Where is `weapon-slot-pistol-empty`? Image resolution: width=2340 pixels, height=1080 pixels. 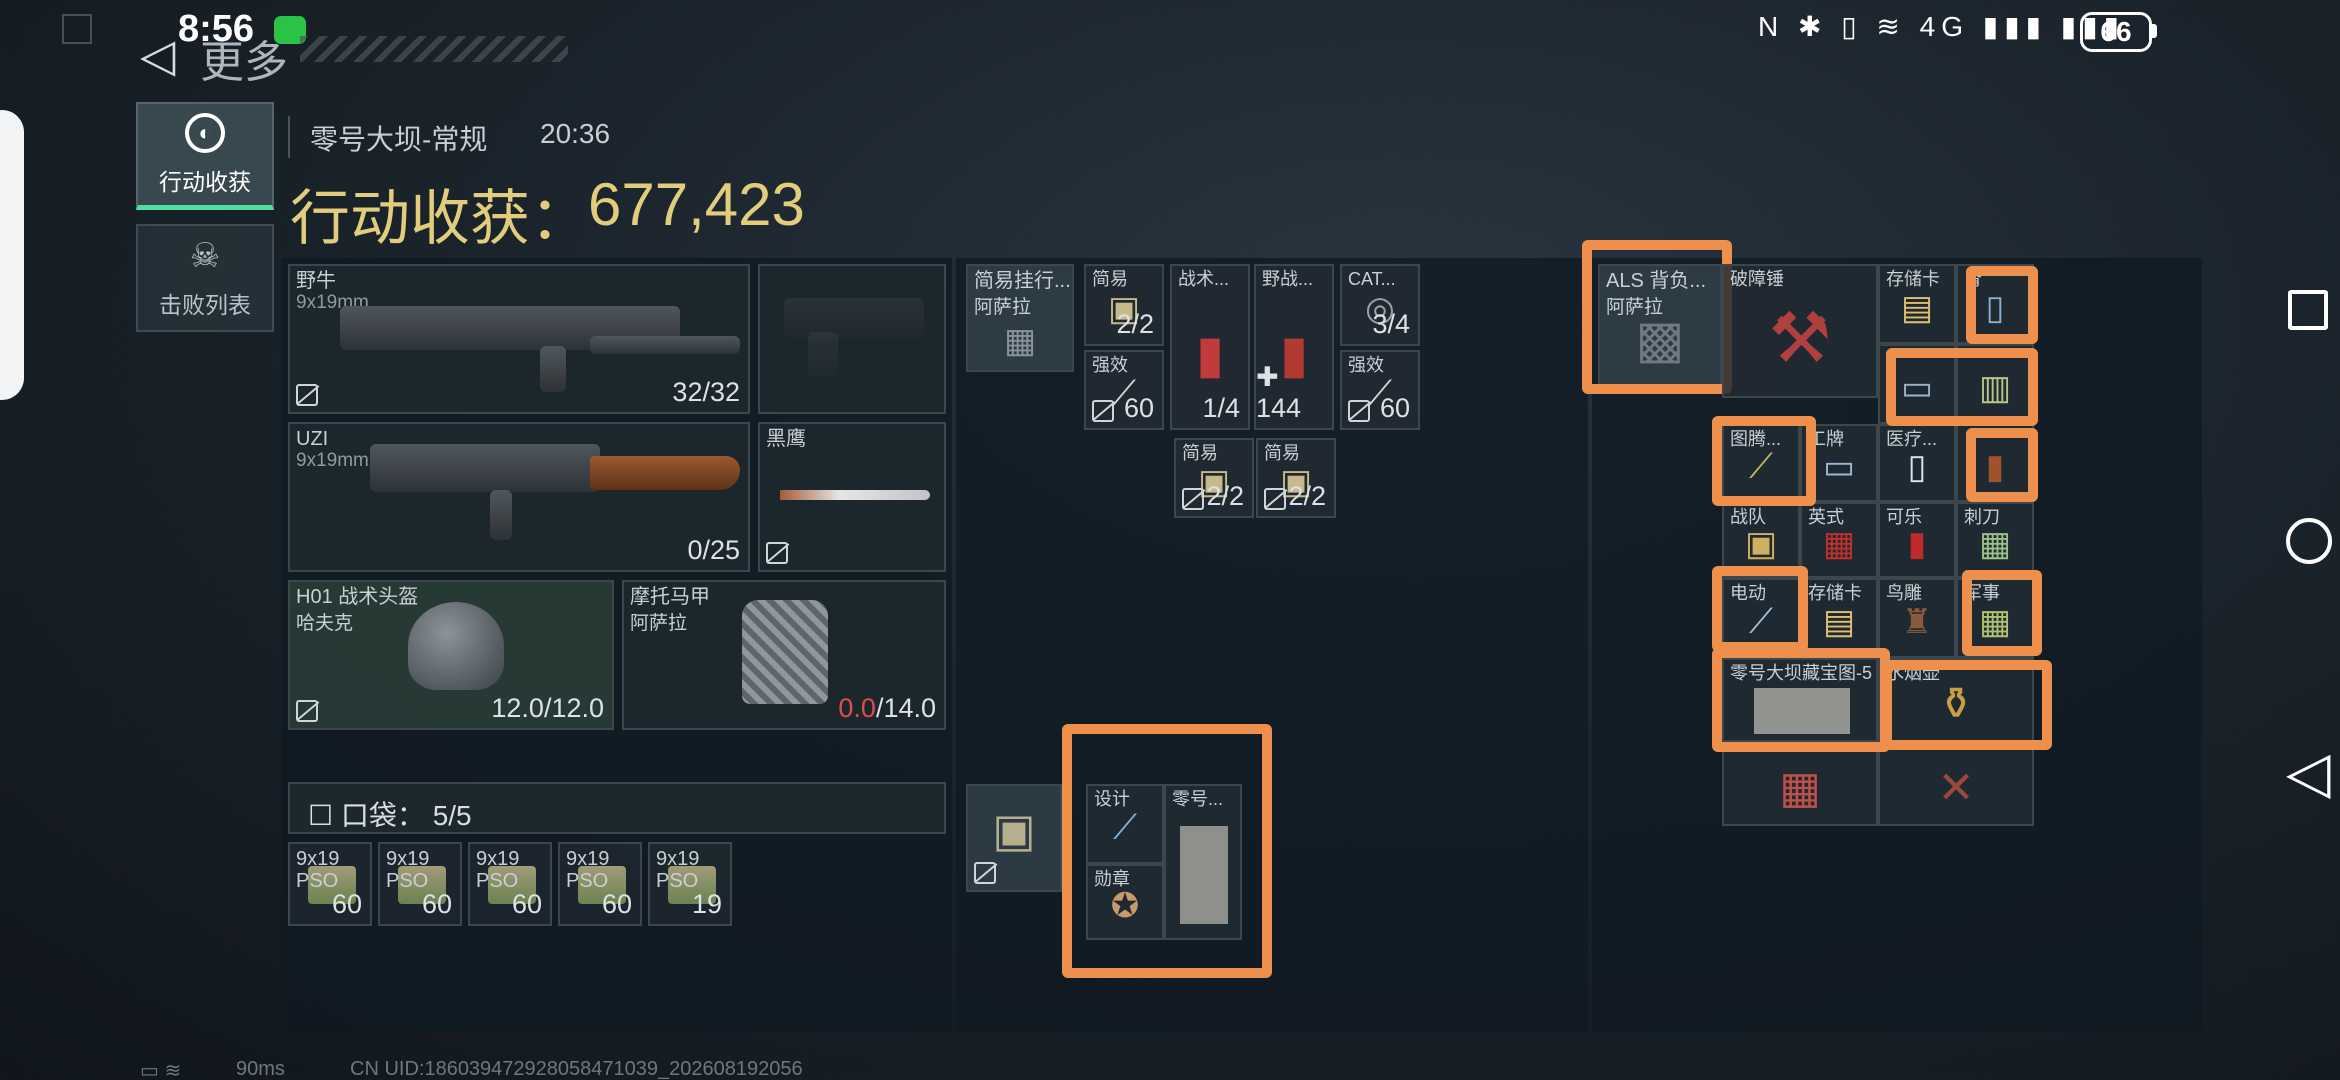 weapon-slot-pistol-empty is located at coordinates (852, 339).